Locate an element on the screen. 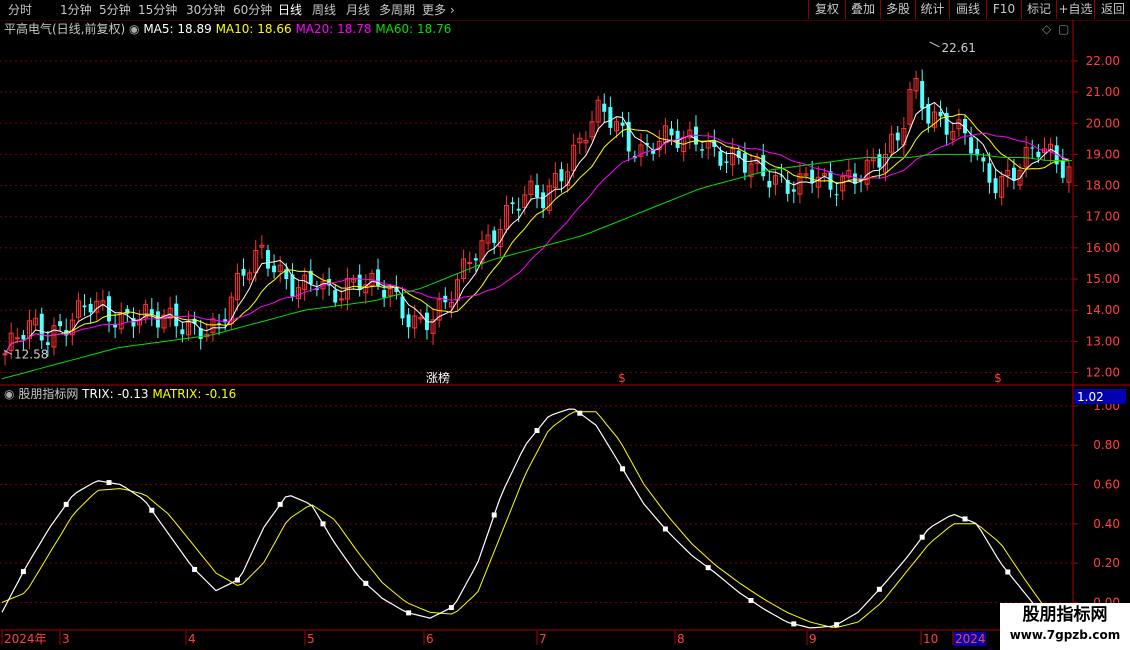 This screenshot has height=650, width=1130. price-tick-label: 20.00 is located at coordinates (1103, 123).